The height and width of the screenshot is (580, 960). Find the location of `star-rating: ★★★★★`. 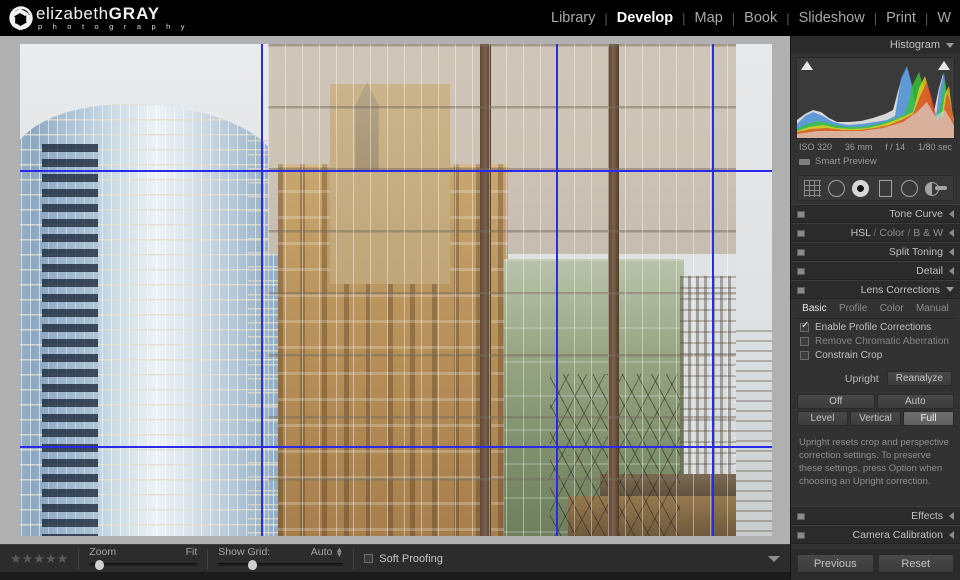

star-rating: ★★★★★ is located at coordinates (34, 559).